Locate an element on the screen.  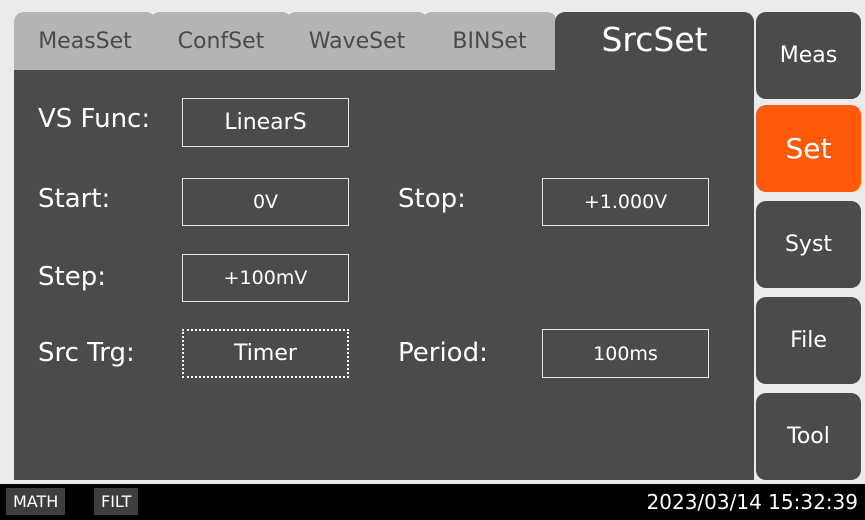
period-label: Period: is located at coordinates (443, 353).